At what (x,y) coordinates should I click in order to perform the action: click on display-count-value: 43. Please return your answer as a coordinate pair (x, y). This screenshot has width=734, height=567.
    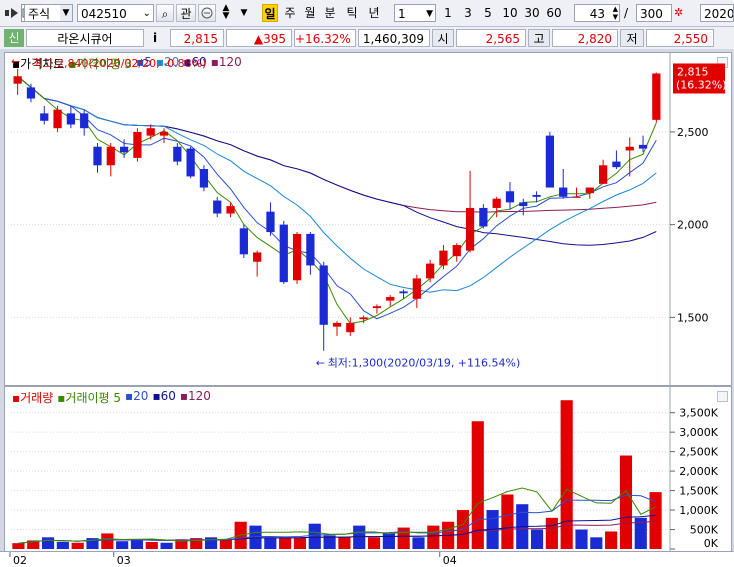
    Looking at the image, I should click on (597, 14).